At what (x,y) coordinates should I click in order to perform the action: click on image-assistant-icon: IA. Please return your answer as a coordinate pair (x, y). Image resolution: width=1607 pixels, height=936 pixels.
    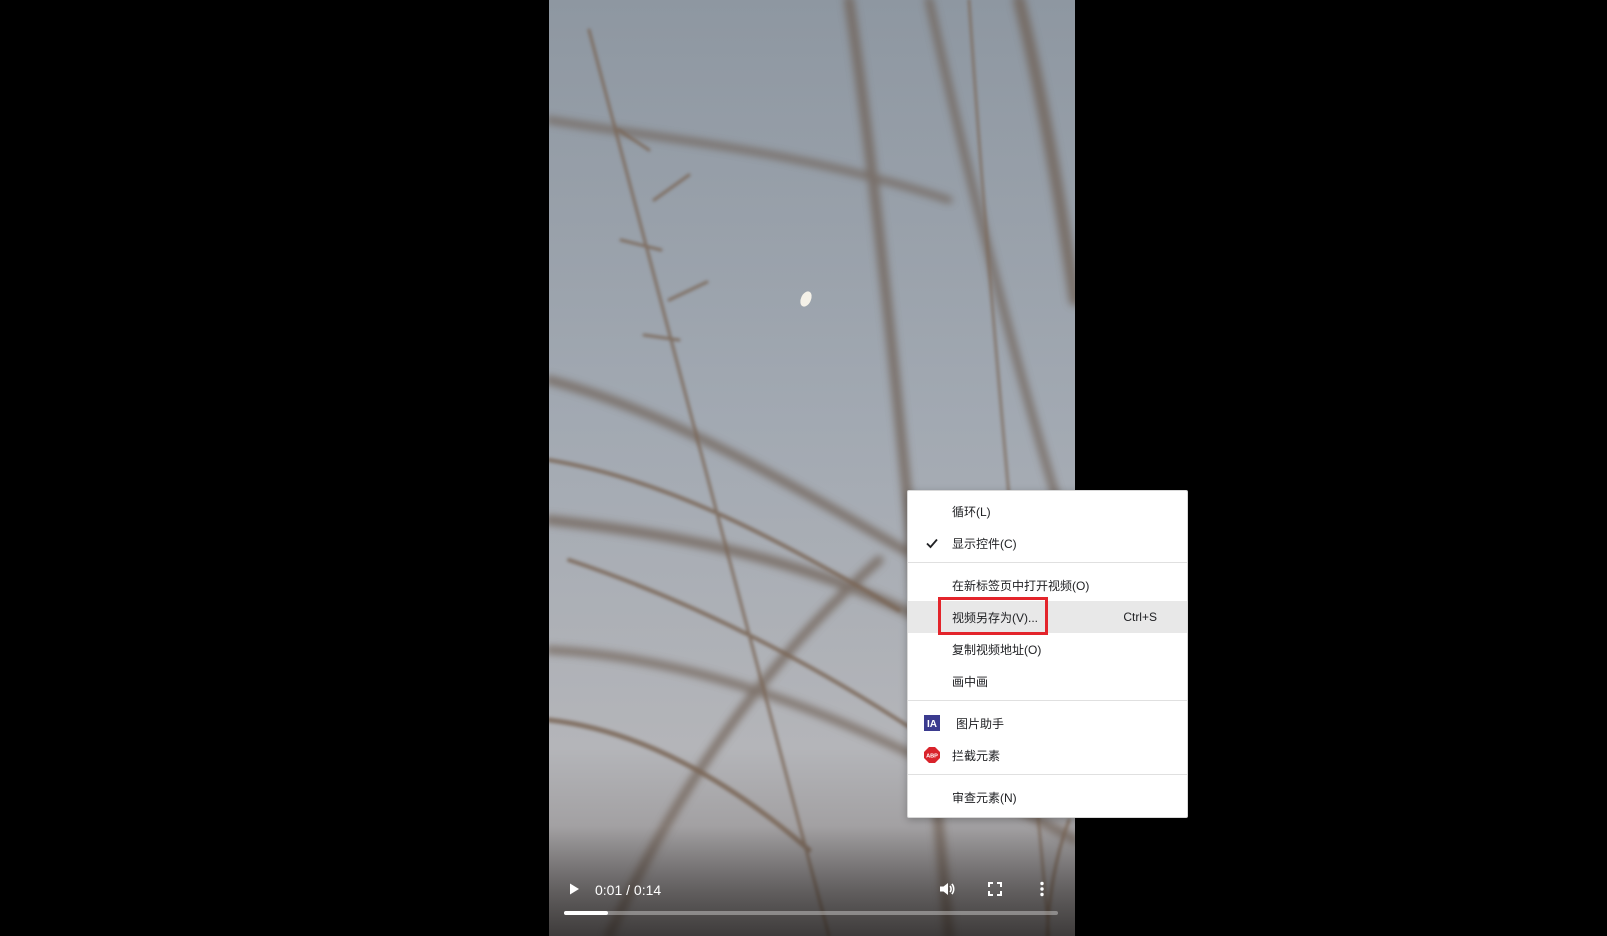
    Looking at the image, I should click on (932, 723).